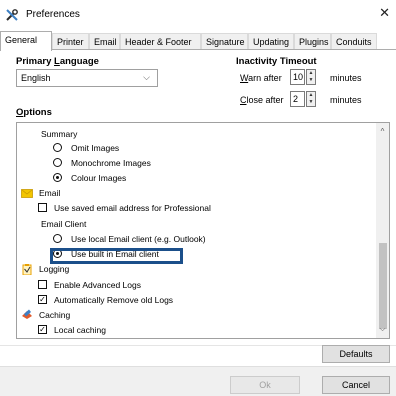 This screenshot has height=396, width=396. What do you see at coordinates (198, 14) in the screenshot?
I see `title-bar: Preferences ✕` at bounding box center [198, 14].